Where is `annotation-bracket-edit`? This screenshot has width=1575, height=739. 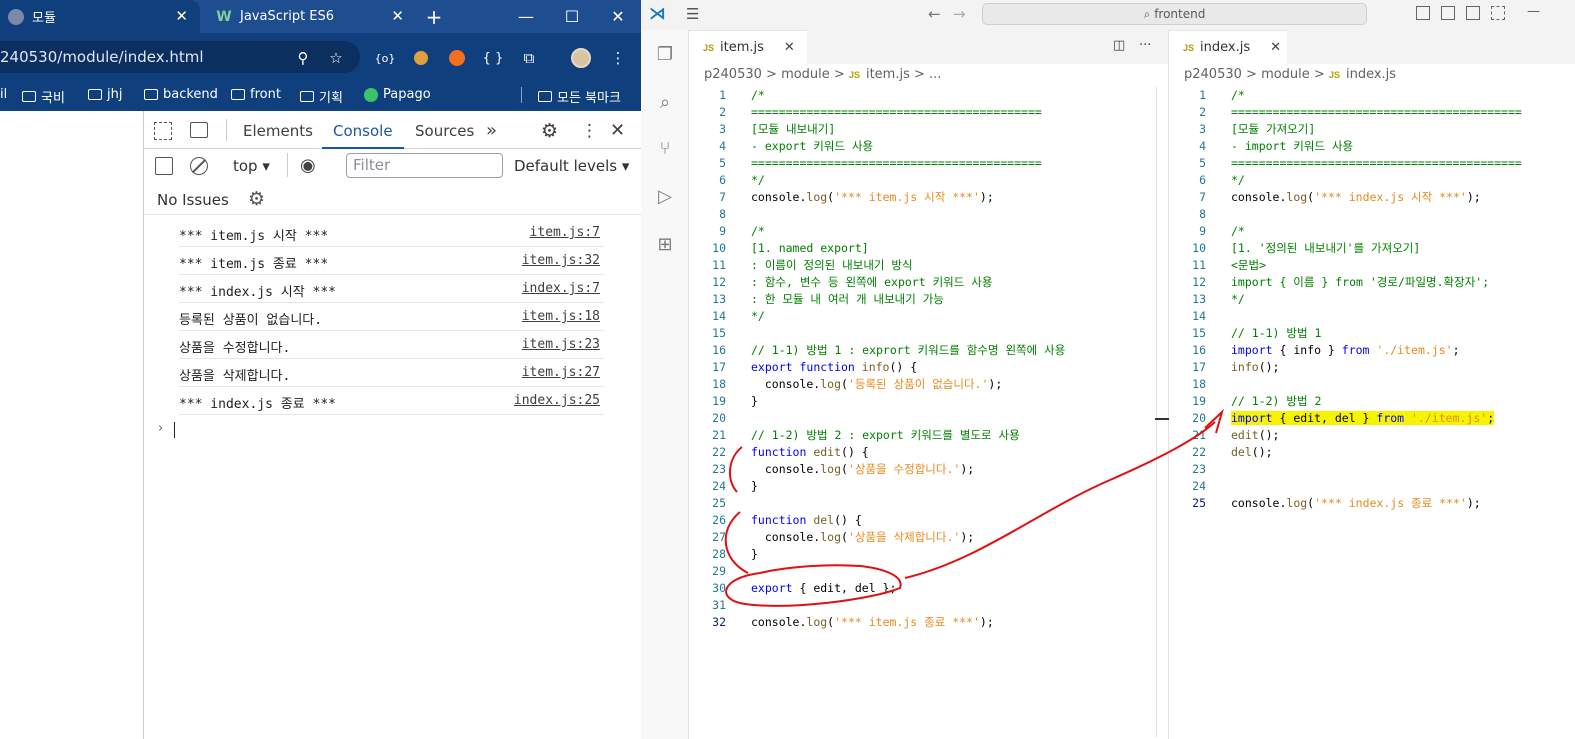 annotation-bracket-edit is located at coordinates (736, 469).